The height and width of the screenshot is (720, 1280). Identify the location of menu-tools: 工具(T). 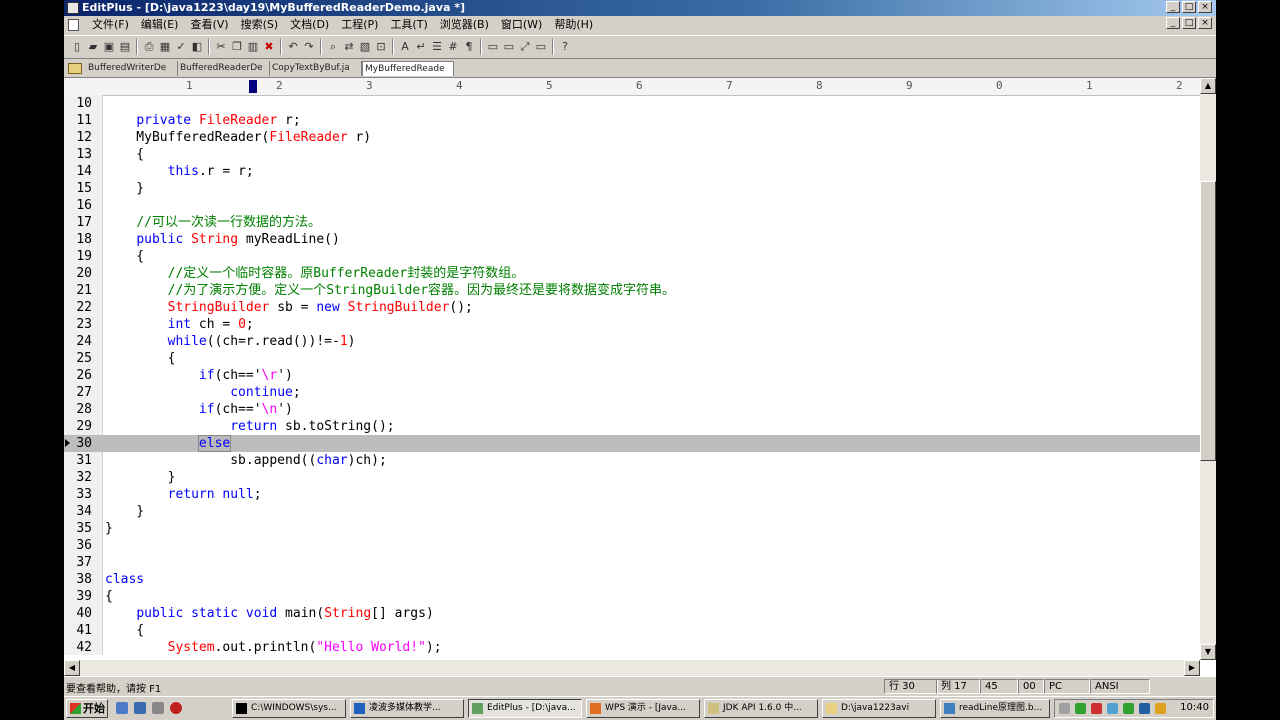
(408, 25).